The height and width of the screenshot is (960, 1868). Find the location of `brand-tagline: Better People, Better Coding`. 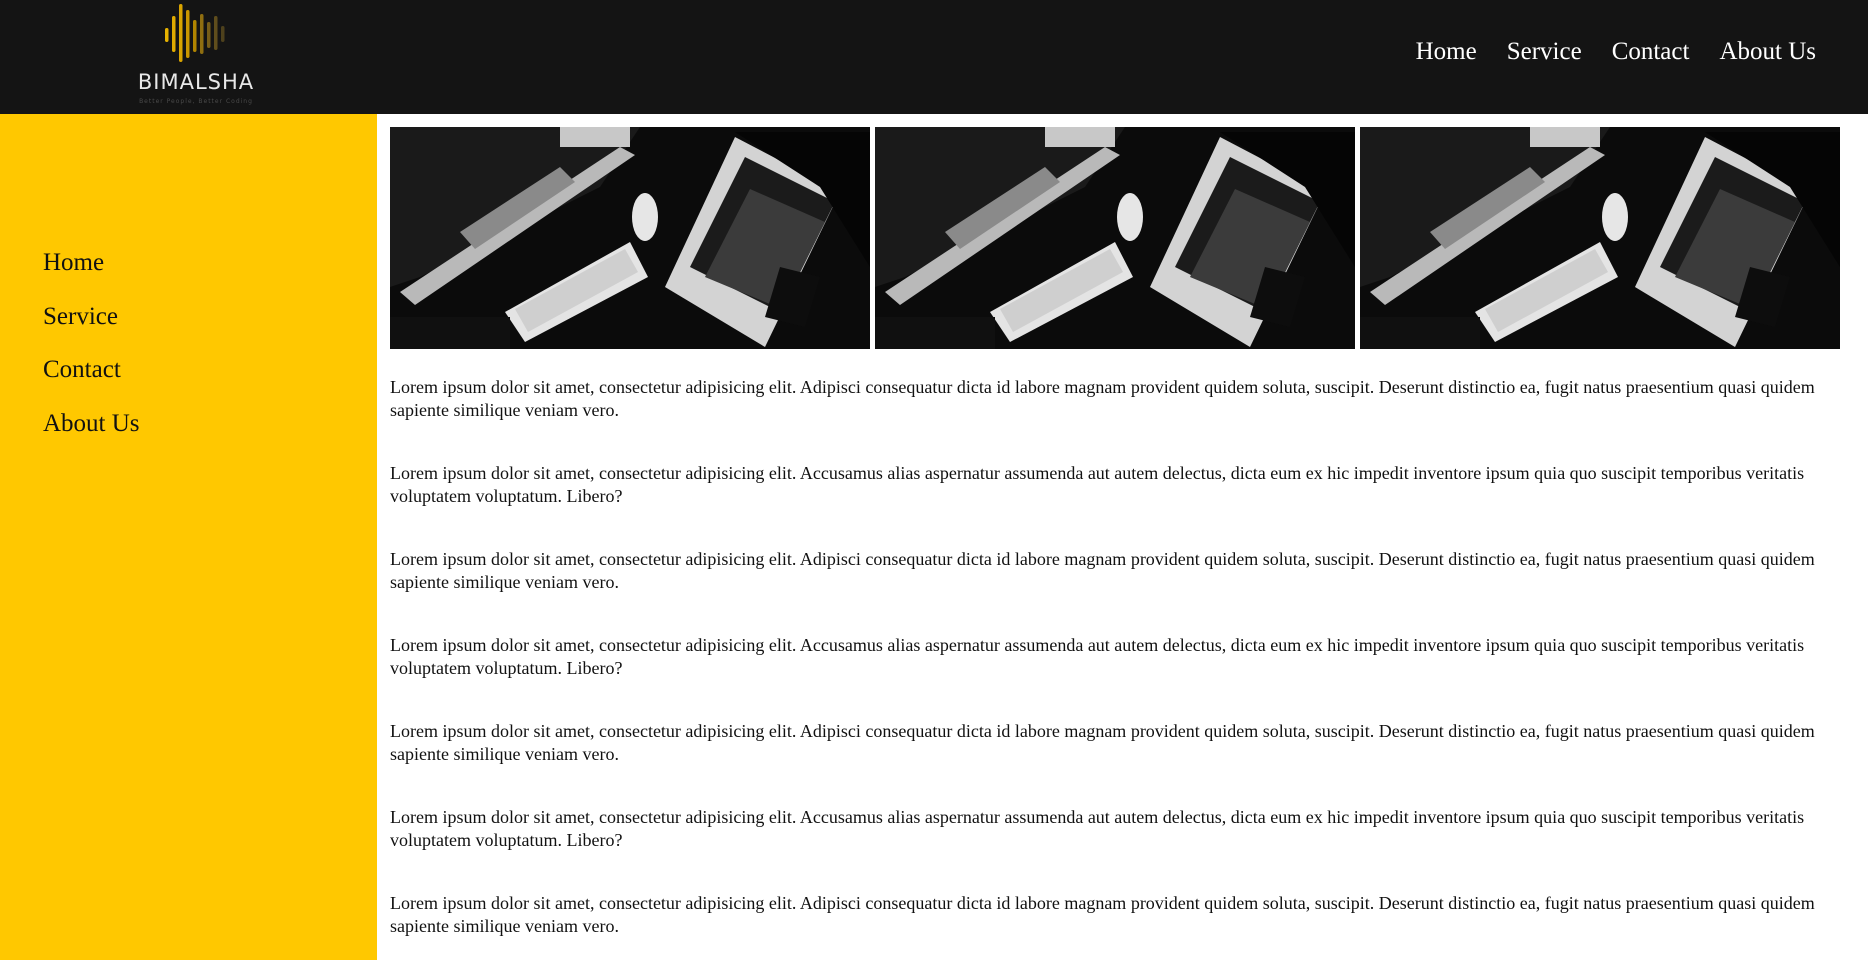

brand-tagline: Better People, Better Coding is located at coordinates (196, 101).